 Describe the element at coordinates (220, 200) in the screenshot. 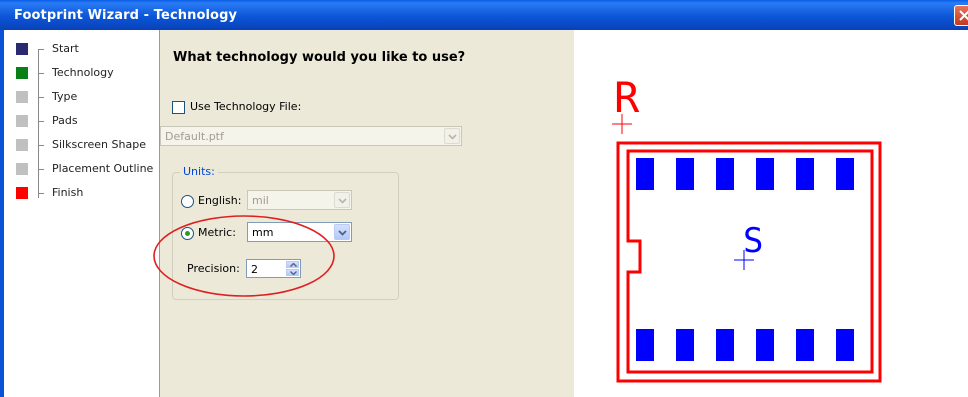

I see `english-label: English:` at that location.